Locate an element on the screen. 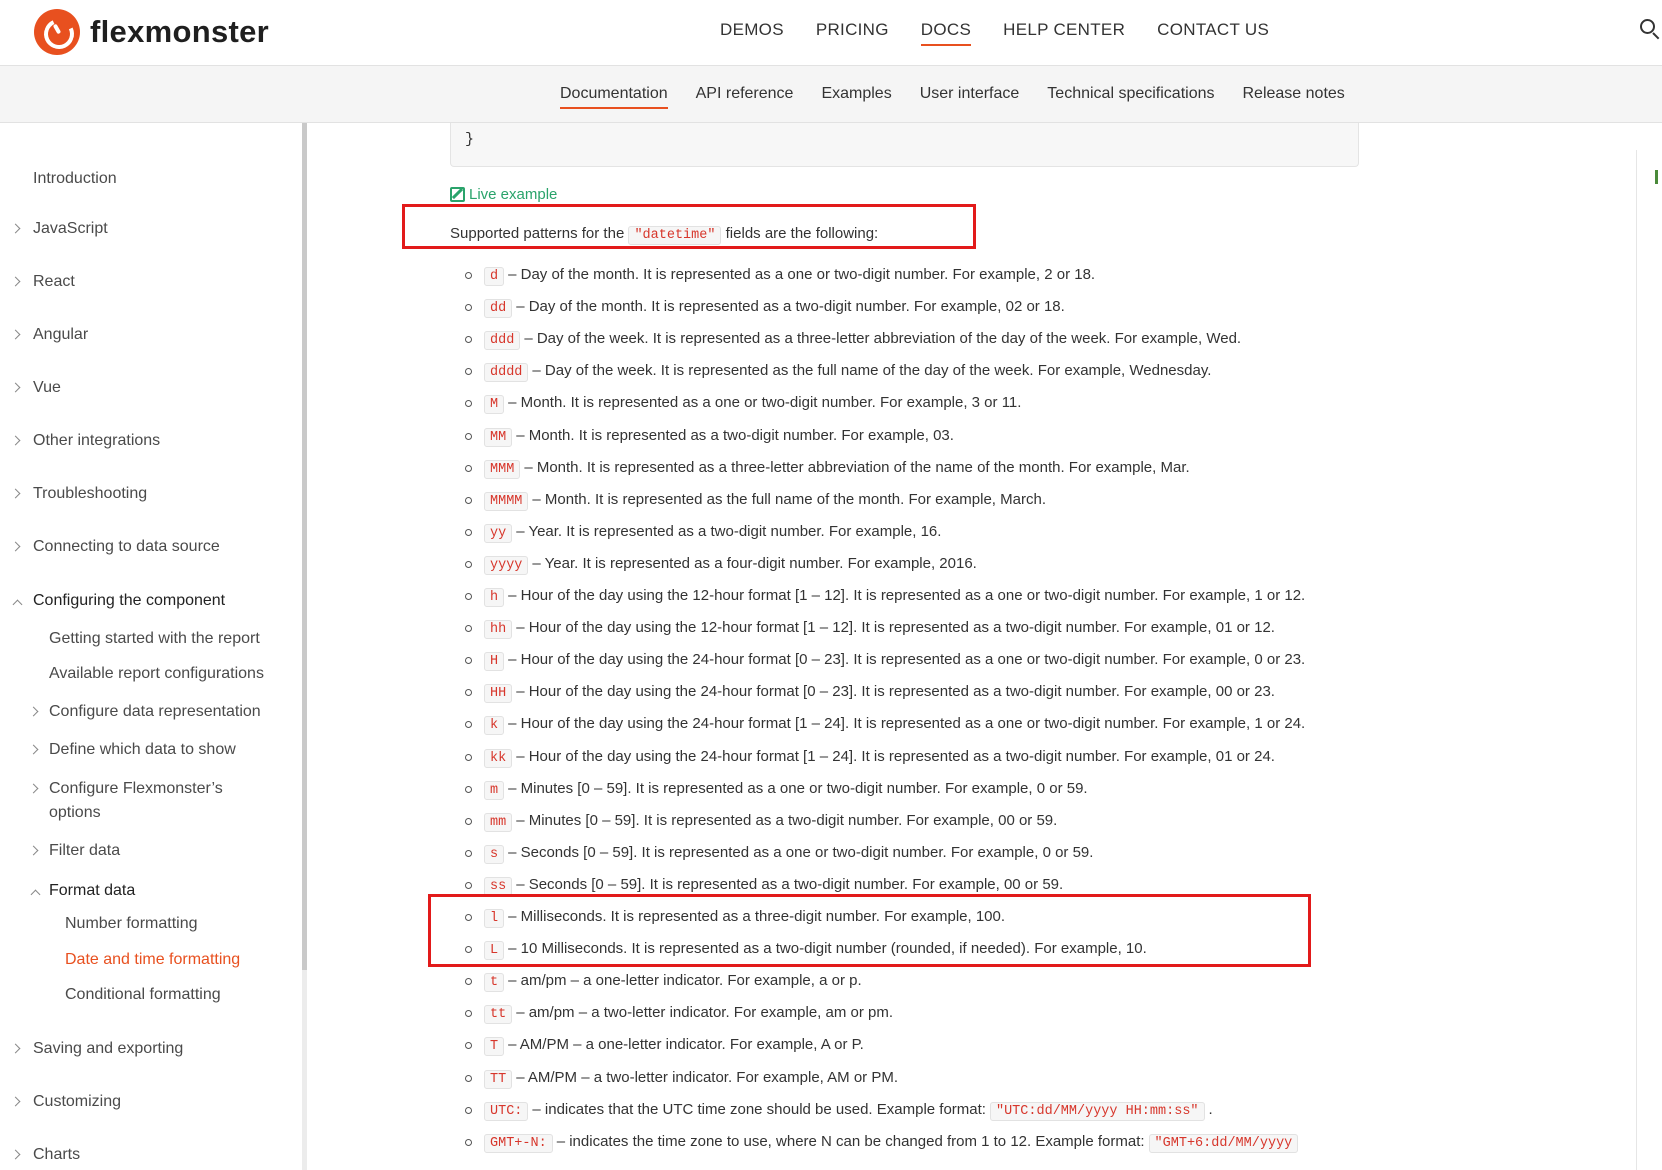 The height and width of the screenshot is (1170, 1662). brand-logo: flexmonster is located at coordinates (151, 32).